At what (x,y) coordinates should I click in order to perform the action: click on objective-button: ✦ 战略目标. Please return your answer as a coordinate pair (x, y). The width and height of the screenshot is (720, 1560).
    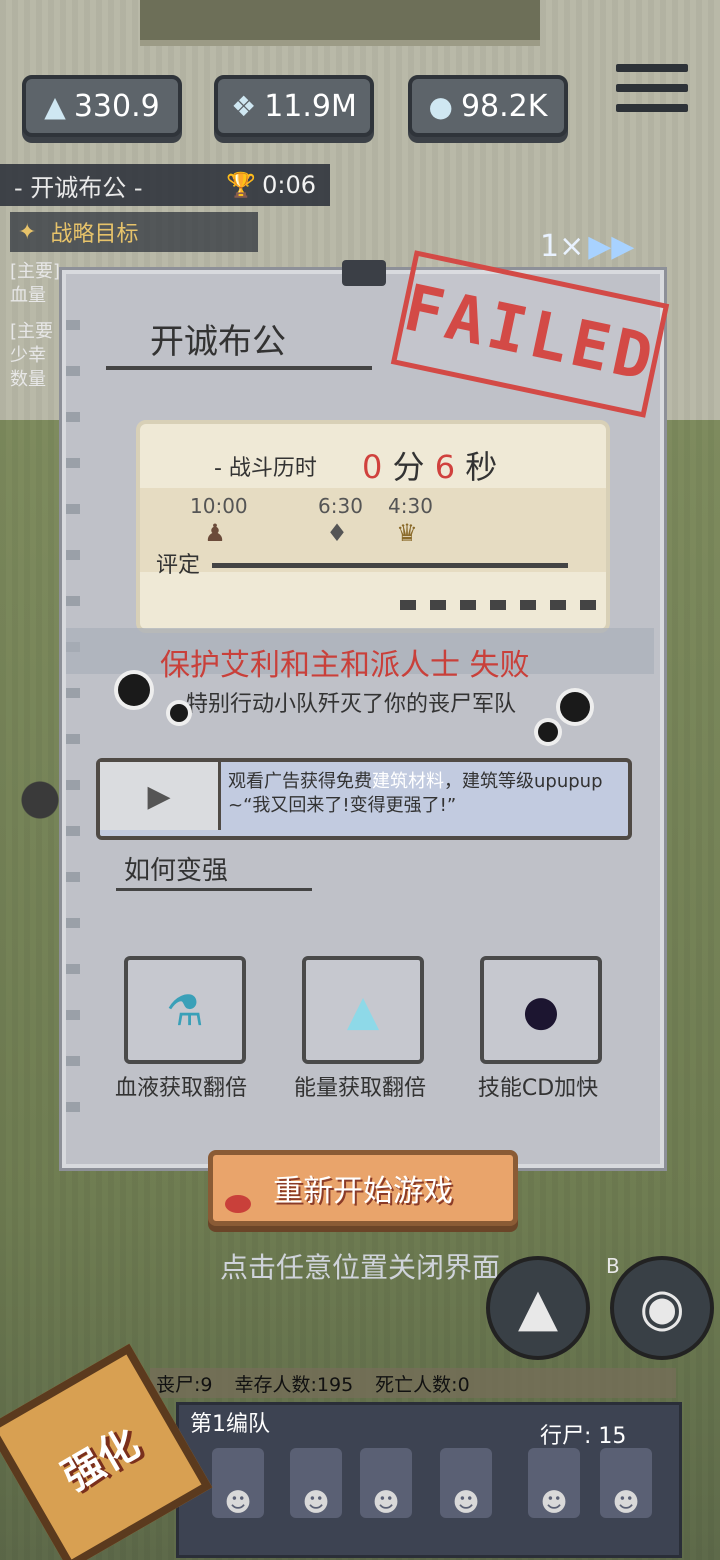
    Looking at the image, I should click on (134, 232).